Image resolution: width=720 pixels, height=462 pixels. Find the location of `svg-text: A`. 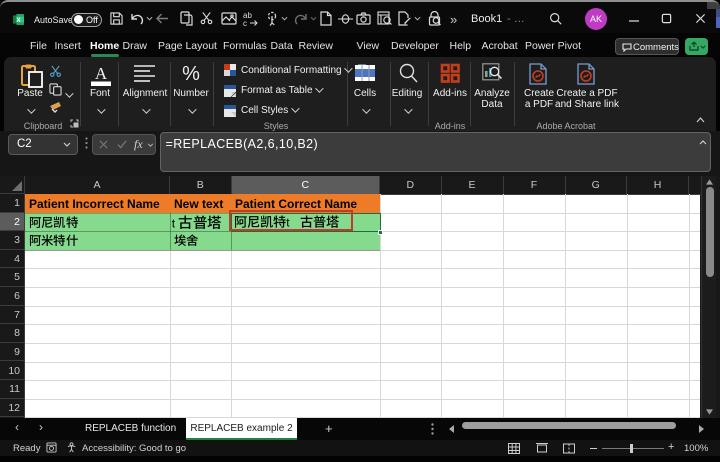

svg-text: A is located at coordinates (101, 73).